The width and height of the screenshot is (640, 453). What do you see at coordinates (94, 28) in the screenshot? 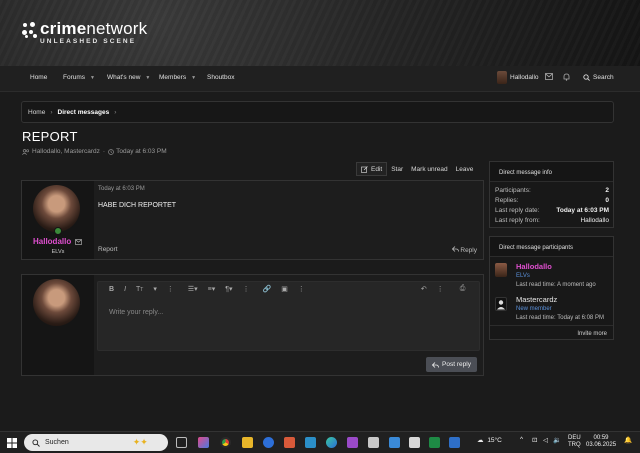
I see `logo-wordmark: crimenetwork` at bounding box center [94, 28].